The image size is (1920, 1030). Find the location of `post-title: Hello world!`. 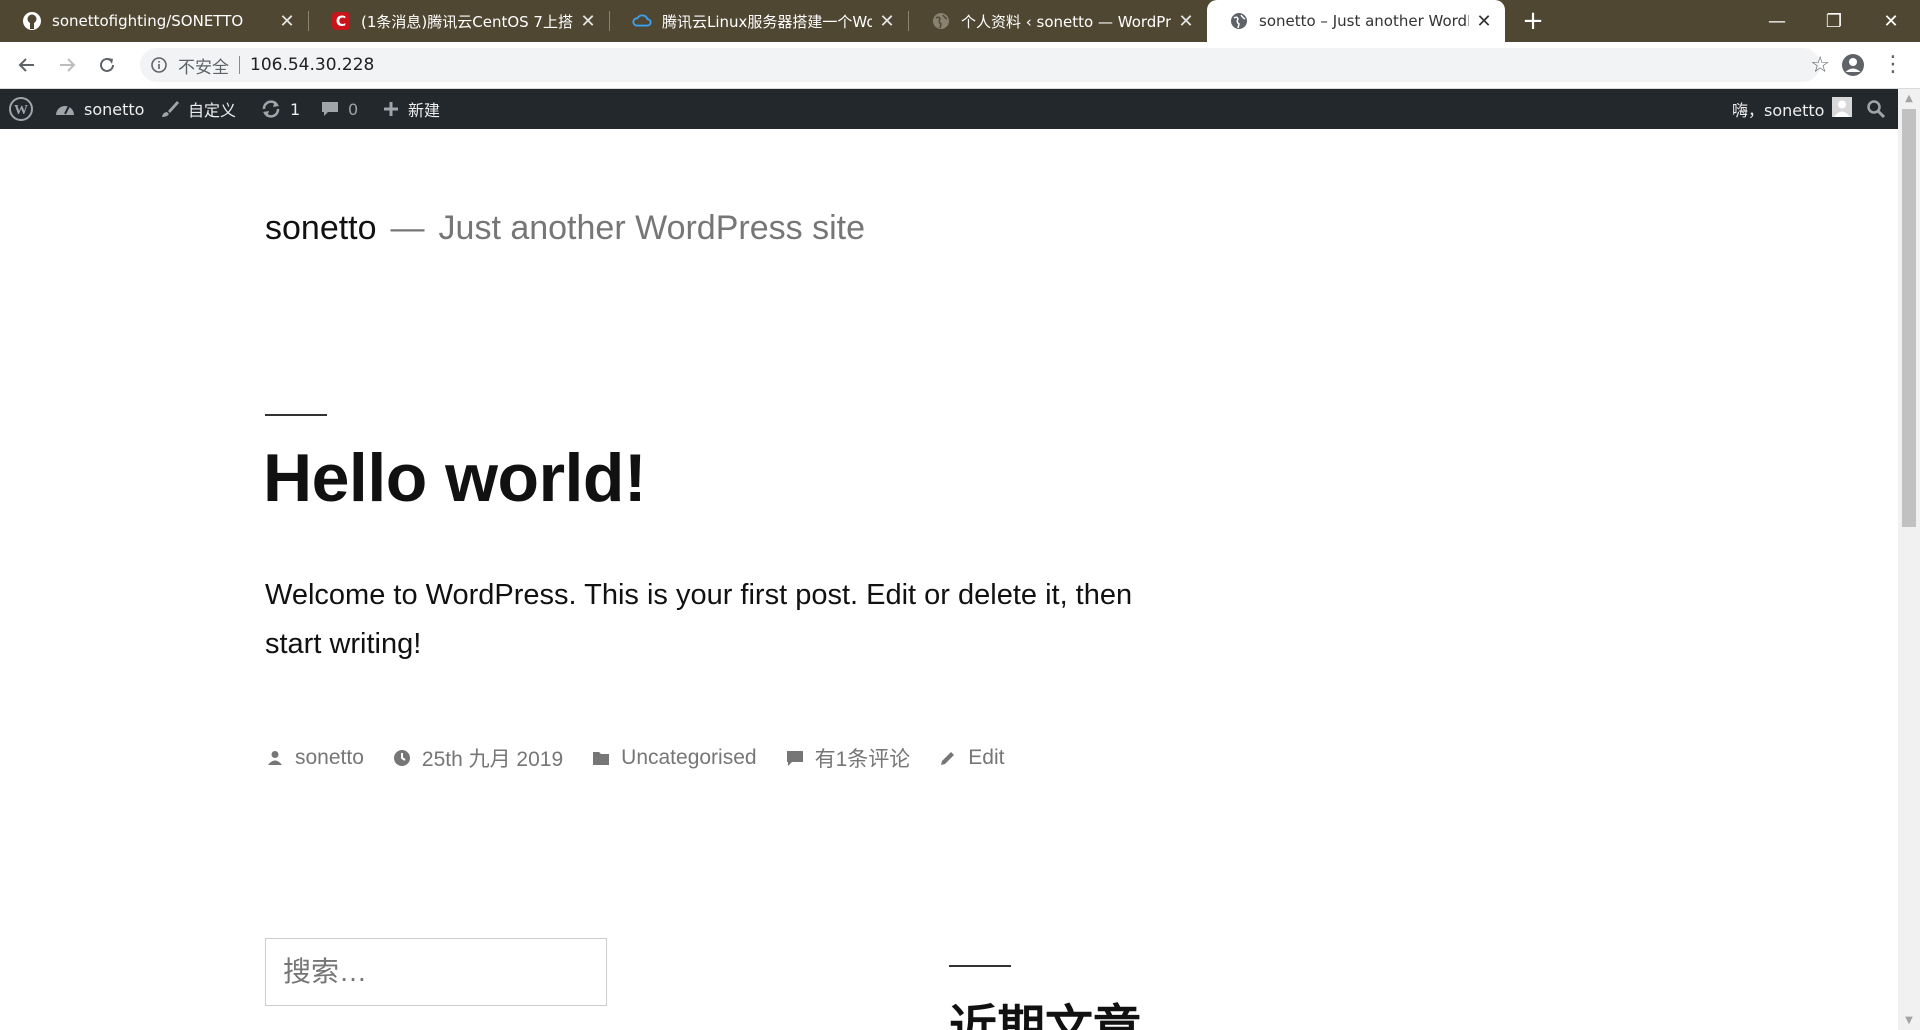

post-title: Hello world! is located at coordinates (455, 478).